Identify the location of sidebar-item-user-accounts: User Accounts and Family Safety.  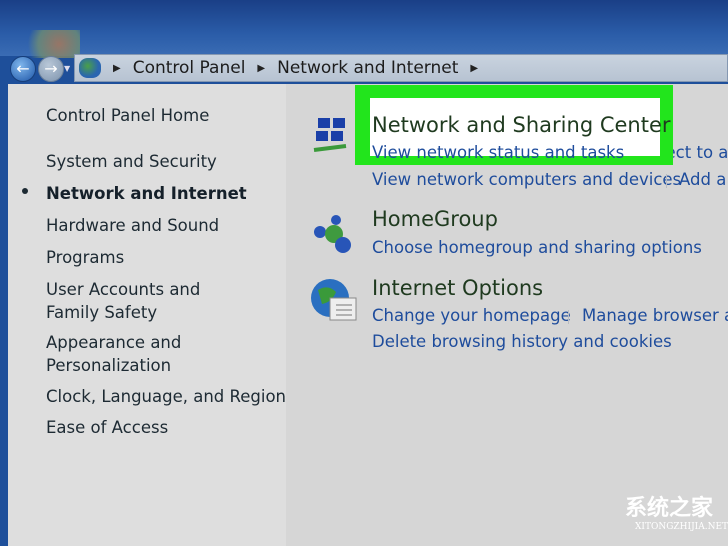
(151, 301).